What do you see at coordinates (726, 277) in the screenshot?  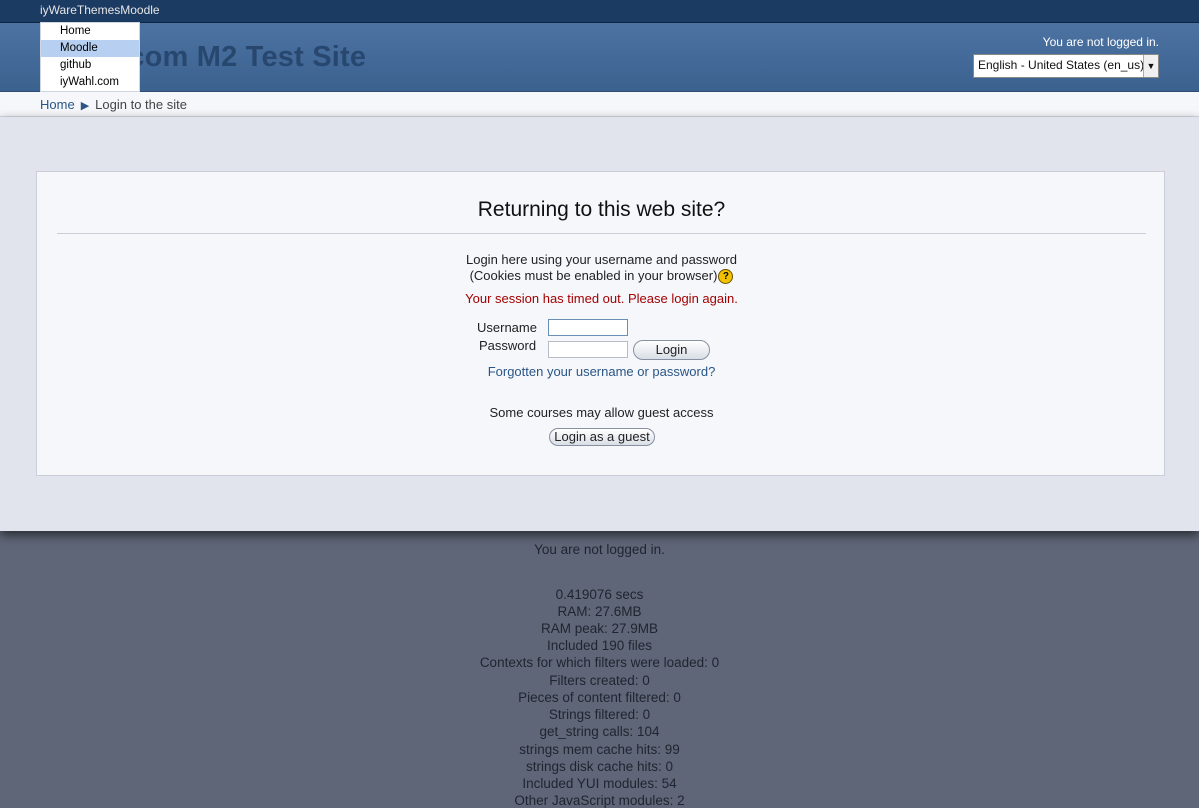 I see `help-icon: ?` at bounding box center [726, 277].